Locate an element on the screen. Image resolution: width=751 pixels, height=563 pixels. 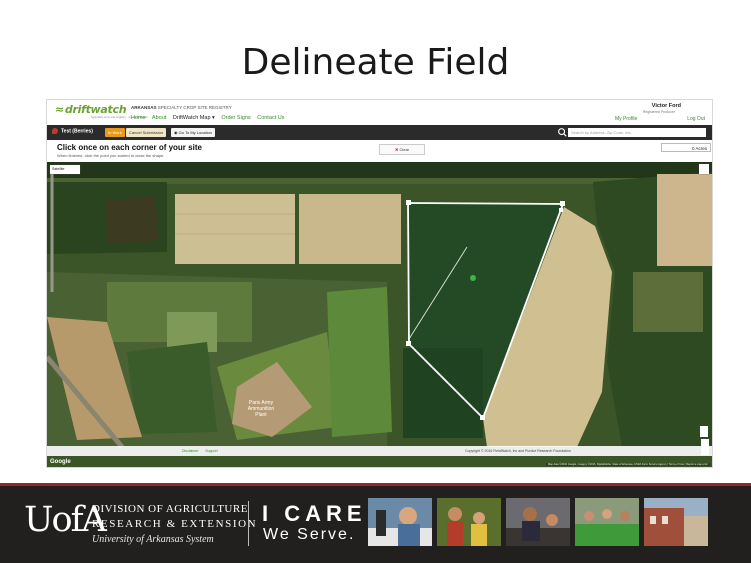
university-system: University of Arkansas System is located at coordinates (153, 539).